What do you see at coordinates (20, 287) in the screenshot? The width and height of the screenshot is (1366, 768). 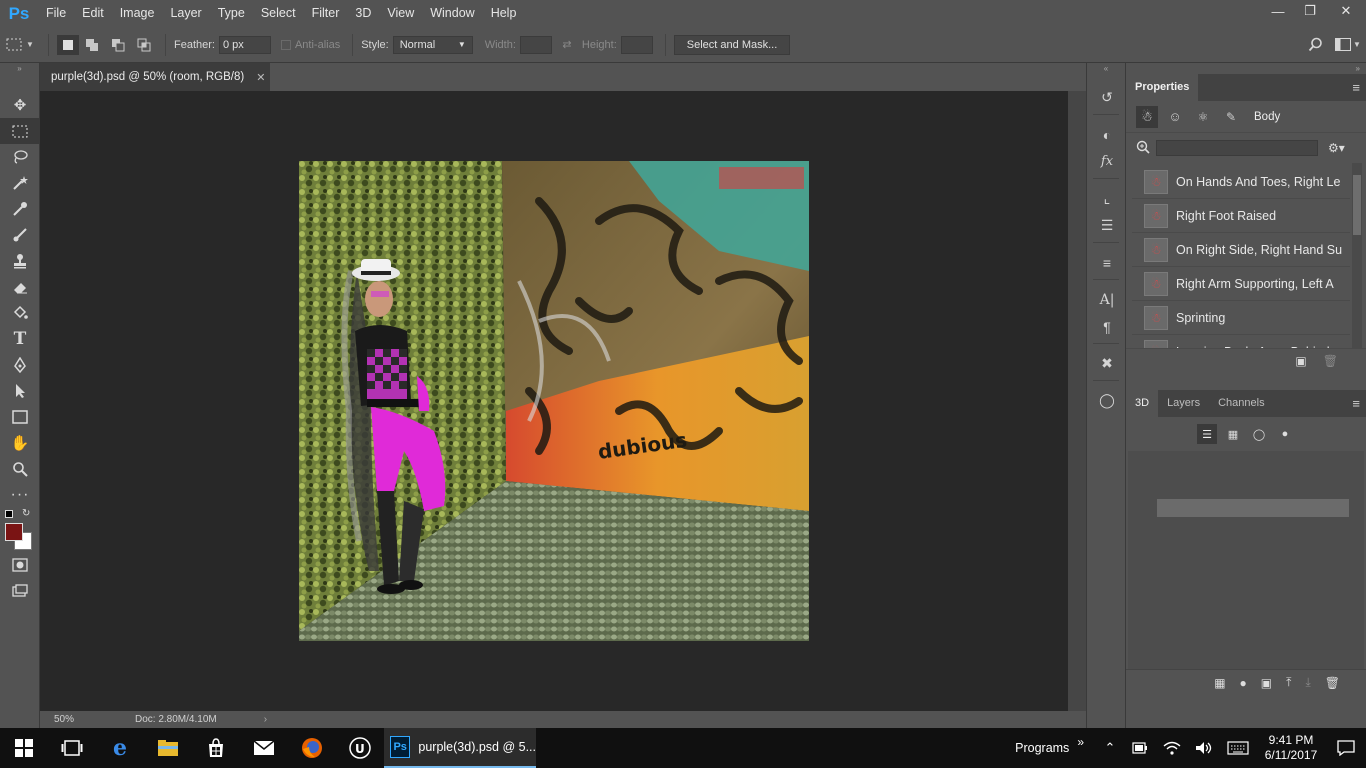 I see `eraser-icon` at bounding box center [20, 287].